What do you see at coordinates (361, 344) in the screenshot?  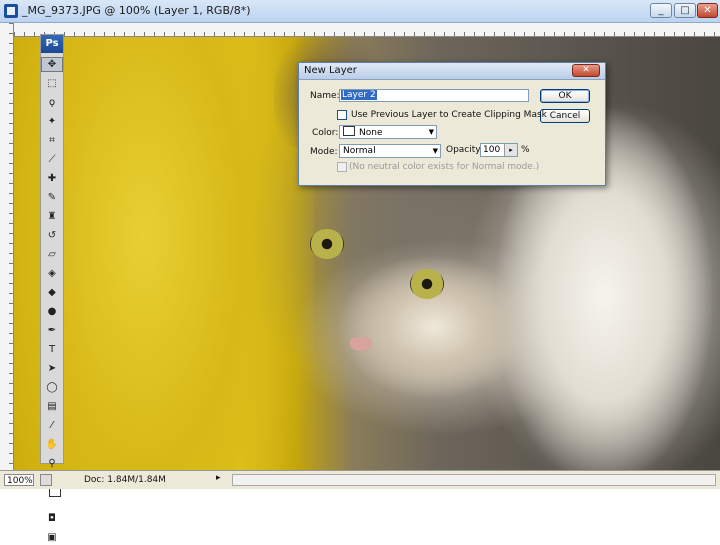 I see `cat-nose` at bounding box center [361, 344].